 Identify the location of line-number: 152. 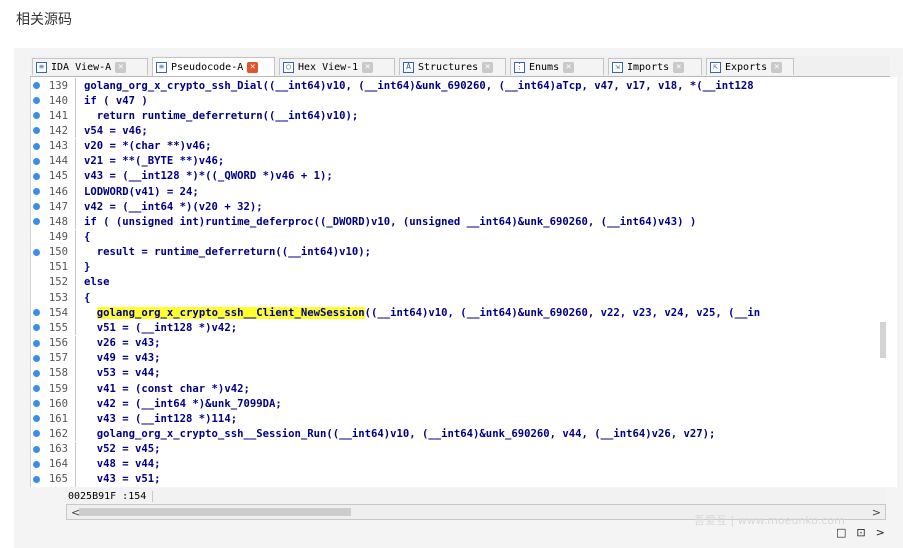
(58, 282).